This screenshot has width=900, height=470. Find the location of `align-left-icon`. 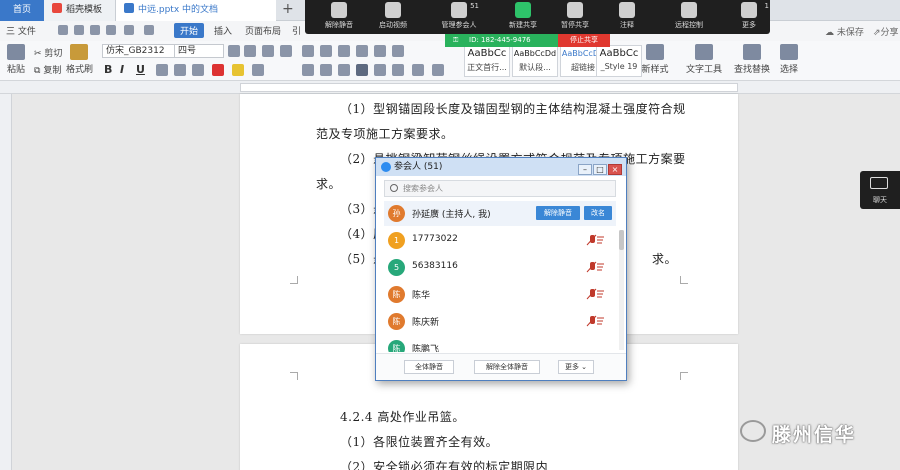

align-left-icon is located at coordinates (308, 70).